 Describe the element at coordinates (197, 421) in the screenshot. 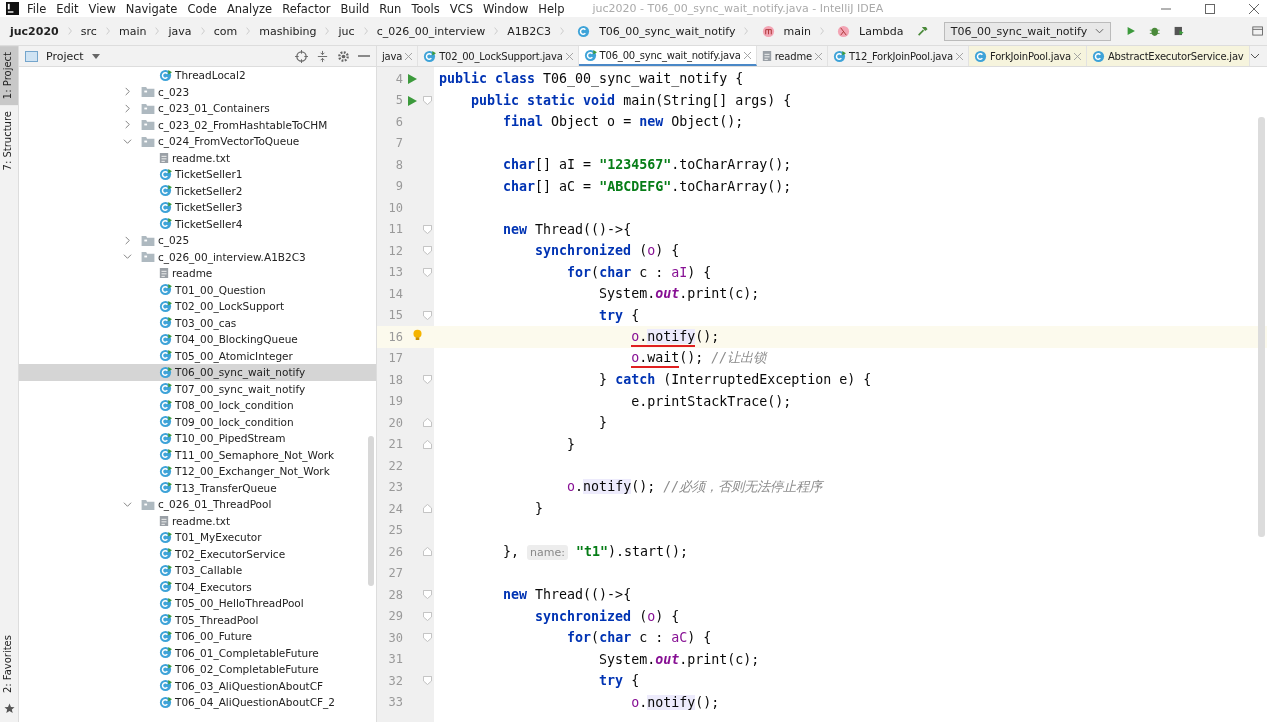

I see `tree-item: T09_00_lock_condition` at that location.